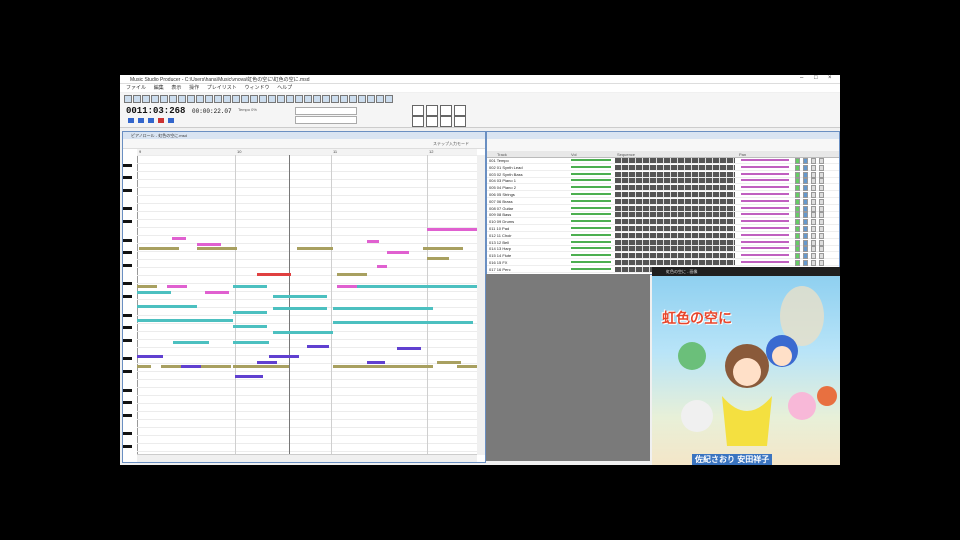 This screenshot has height=540, width=960. I want to click on menu-edit: 編集, so click(159, 88).